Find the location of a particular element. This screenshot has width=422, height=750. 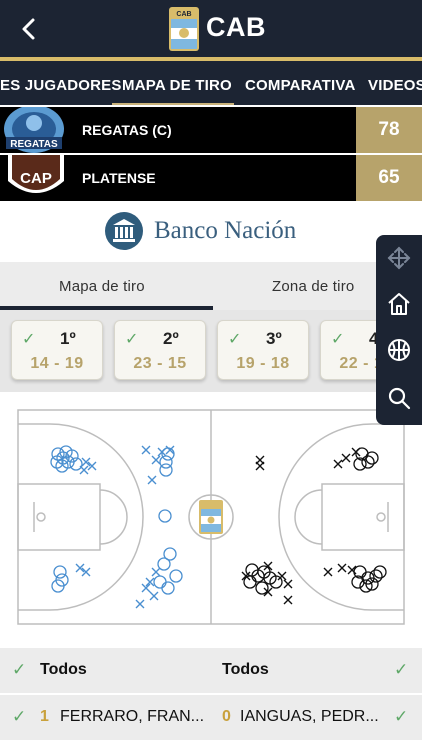

tab-jugadores: ES JUGADORES is located at coordinates (61, 85).